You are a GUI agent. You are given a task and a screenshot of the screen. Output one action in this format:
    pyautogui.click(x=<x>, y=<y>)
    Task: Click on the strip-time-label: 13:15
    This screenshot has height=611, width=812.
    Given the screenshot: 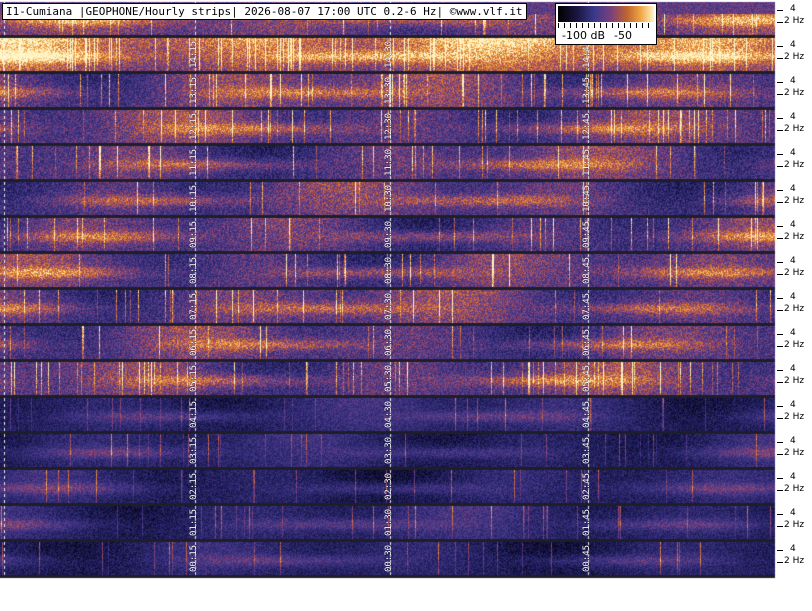 What is the action you would take?
    pyautogui.click(x=194, y=90)
    